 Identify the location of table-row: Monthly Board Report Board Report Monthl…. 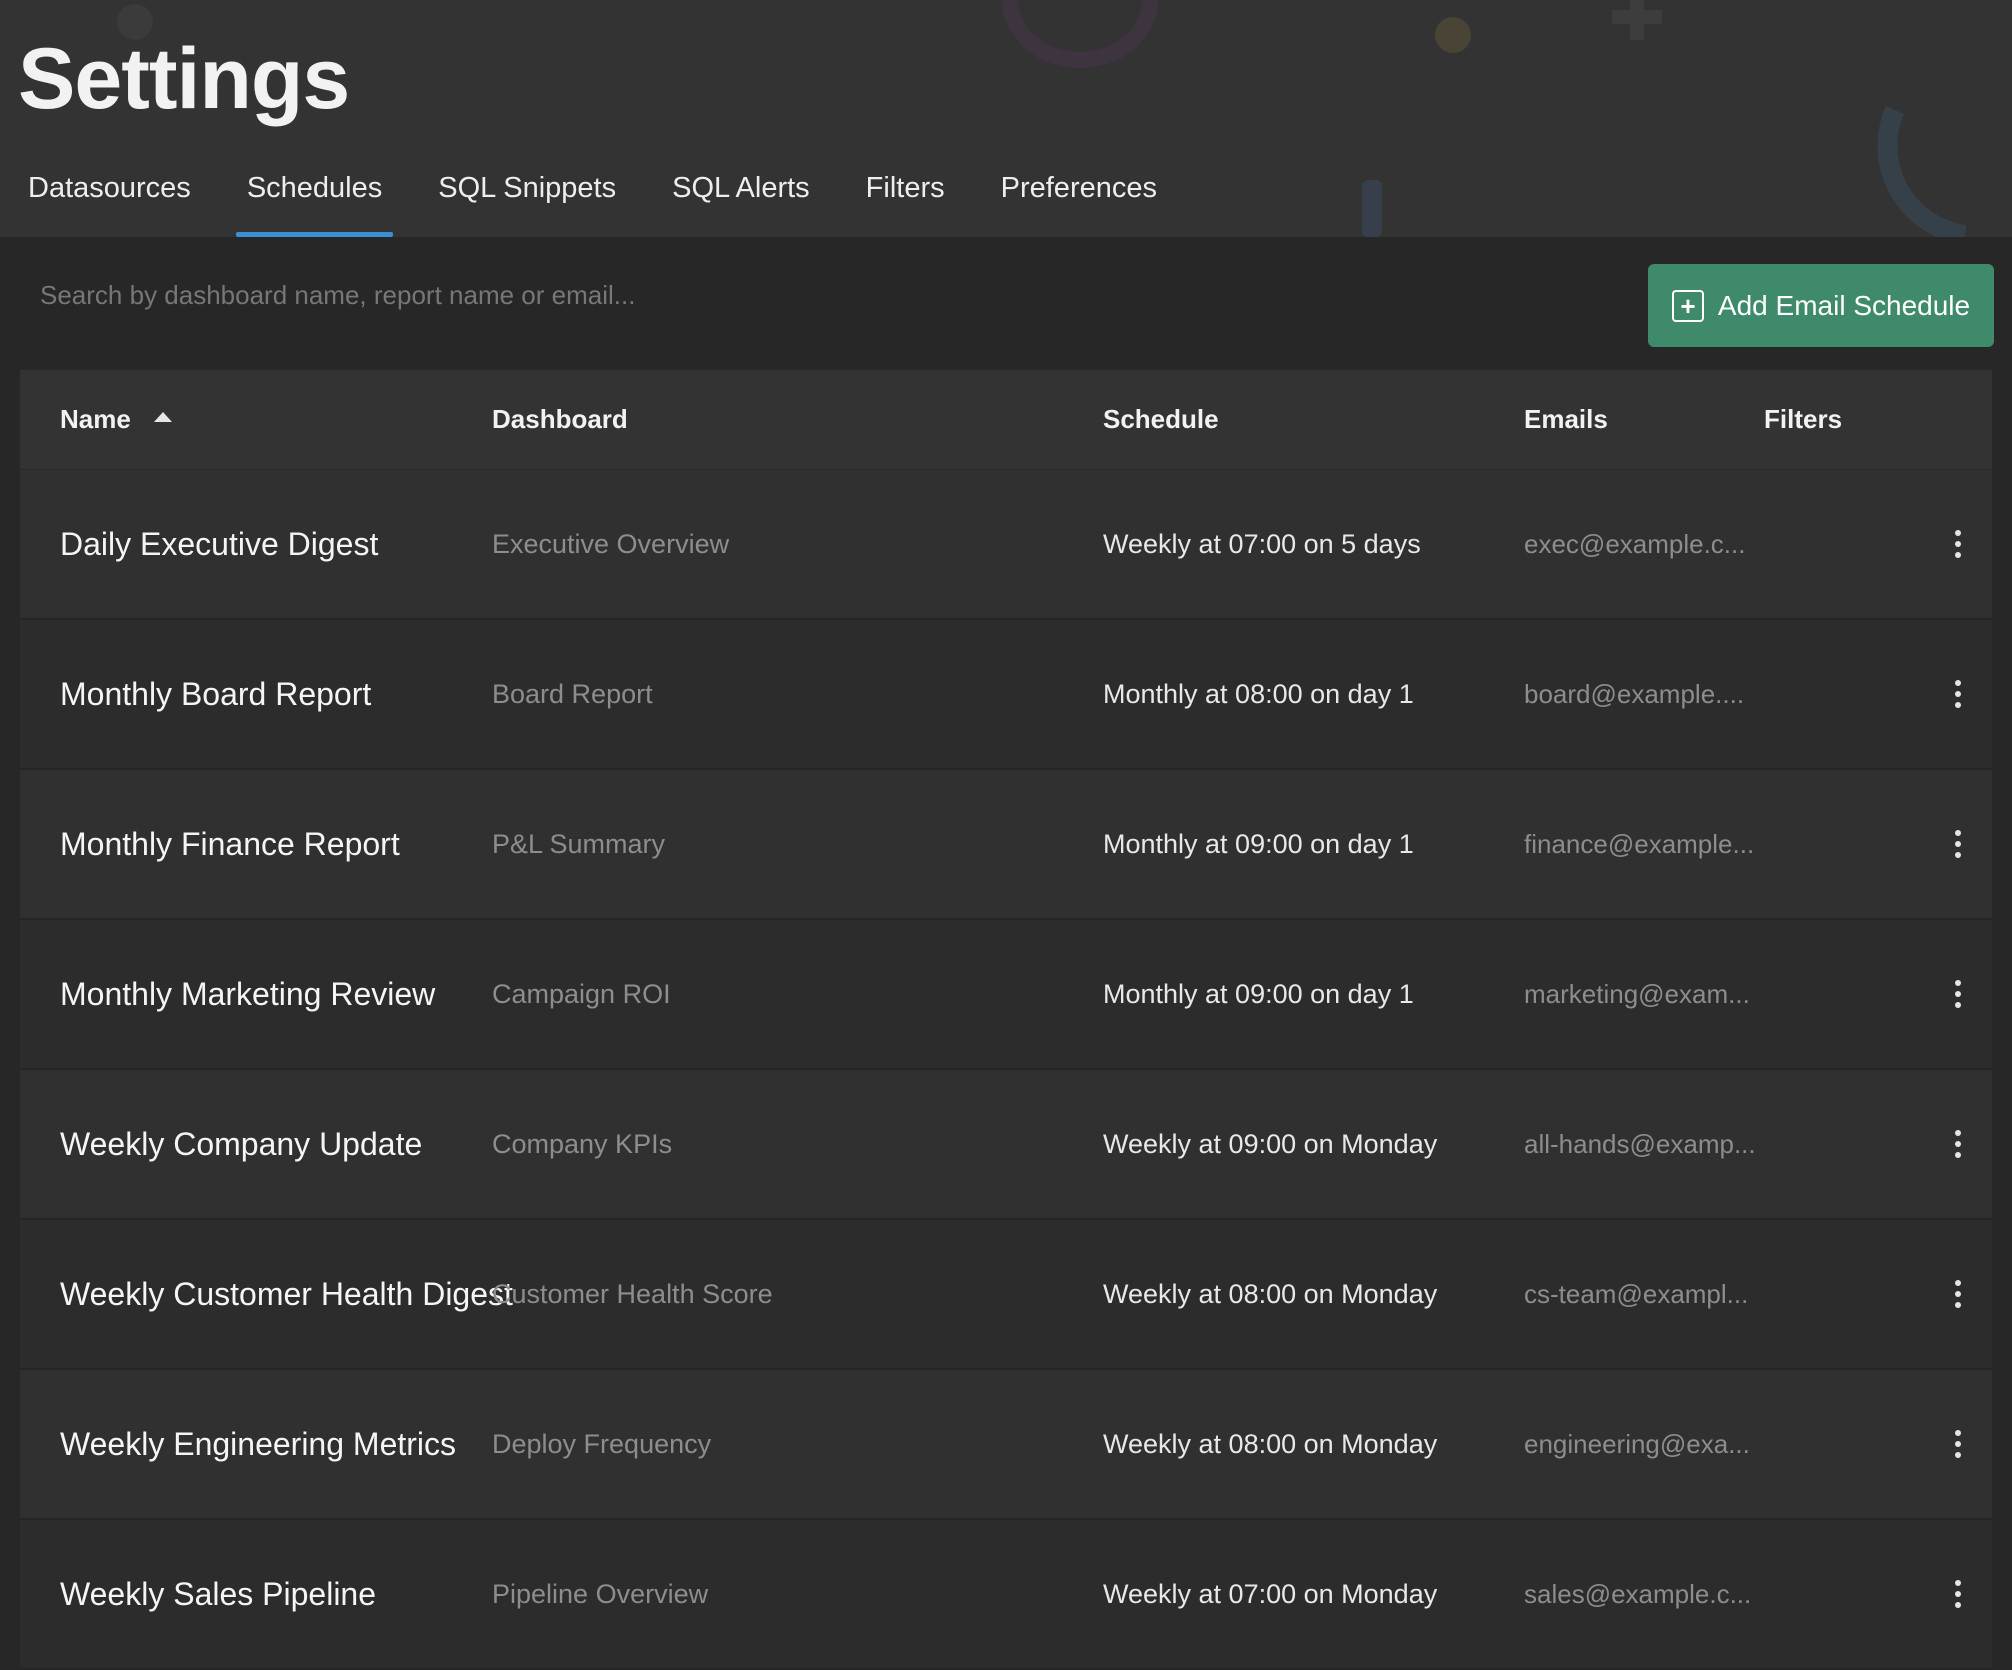
(1006, 695).